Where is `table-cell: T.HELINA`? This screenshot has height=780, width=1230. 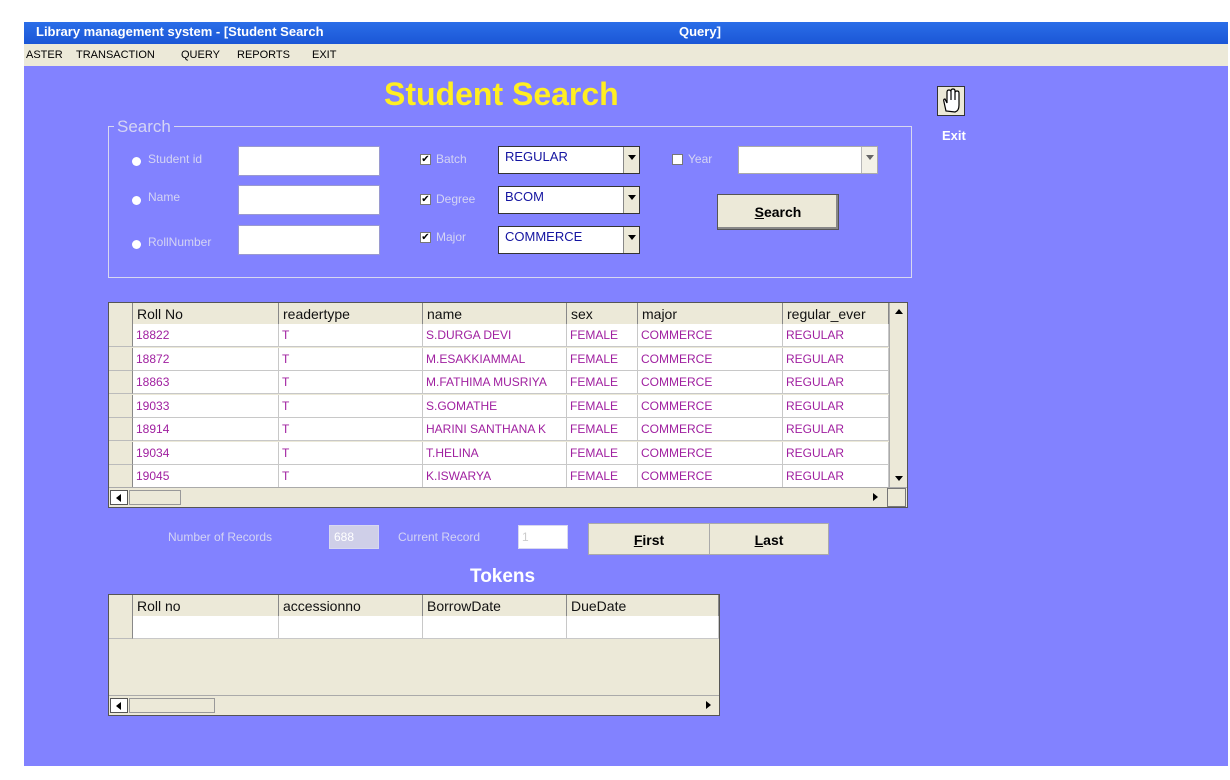
table-cell: T.HELINA is located at coordinates (495, 453).